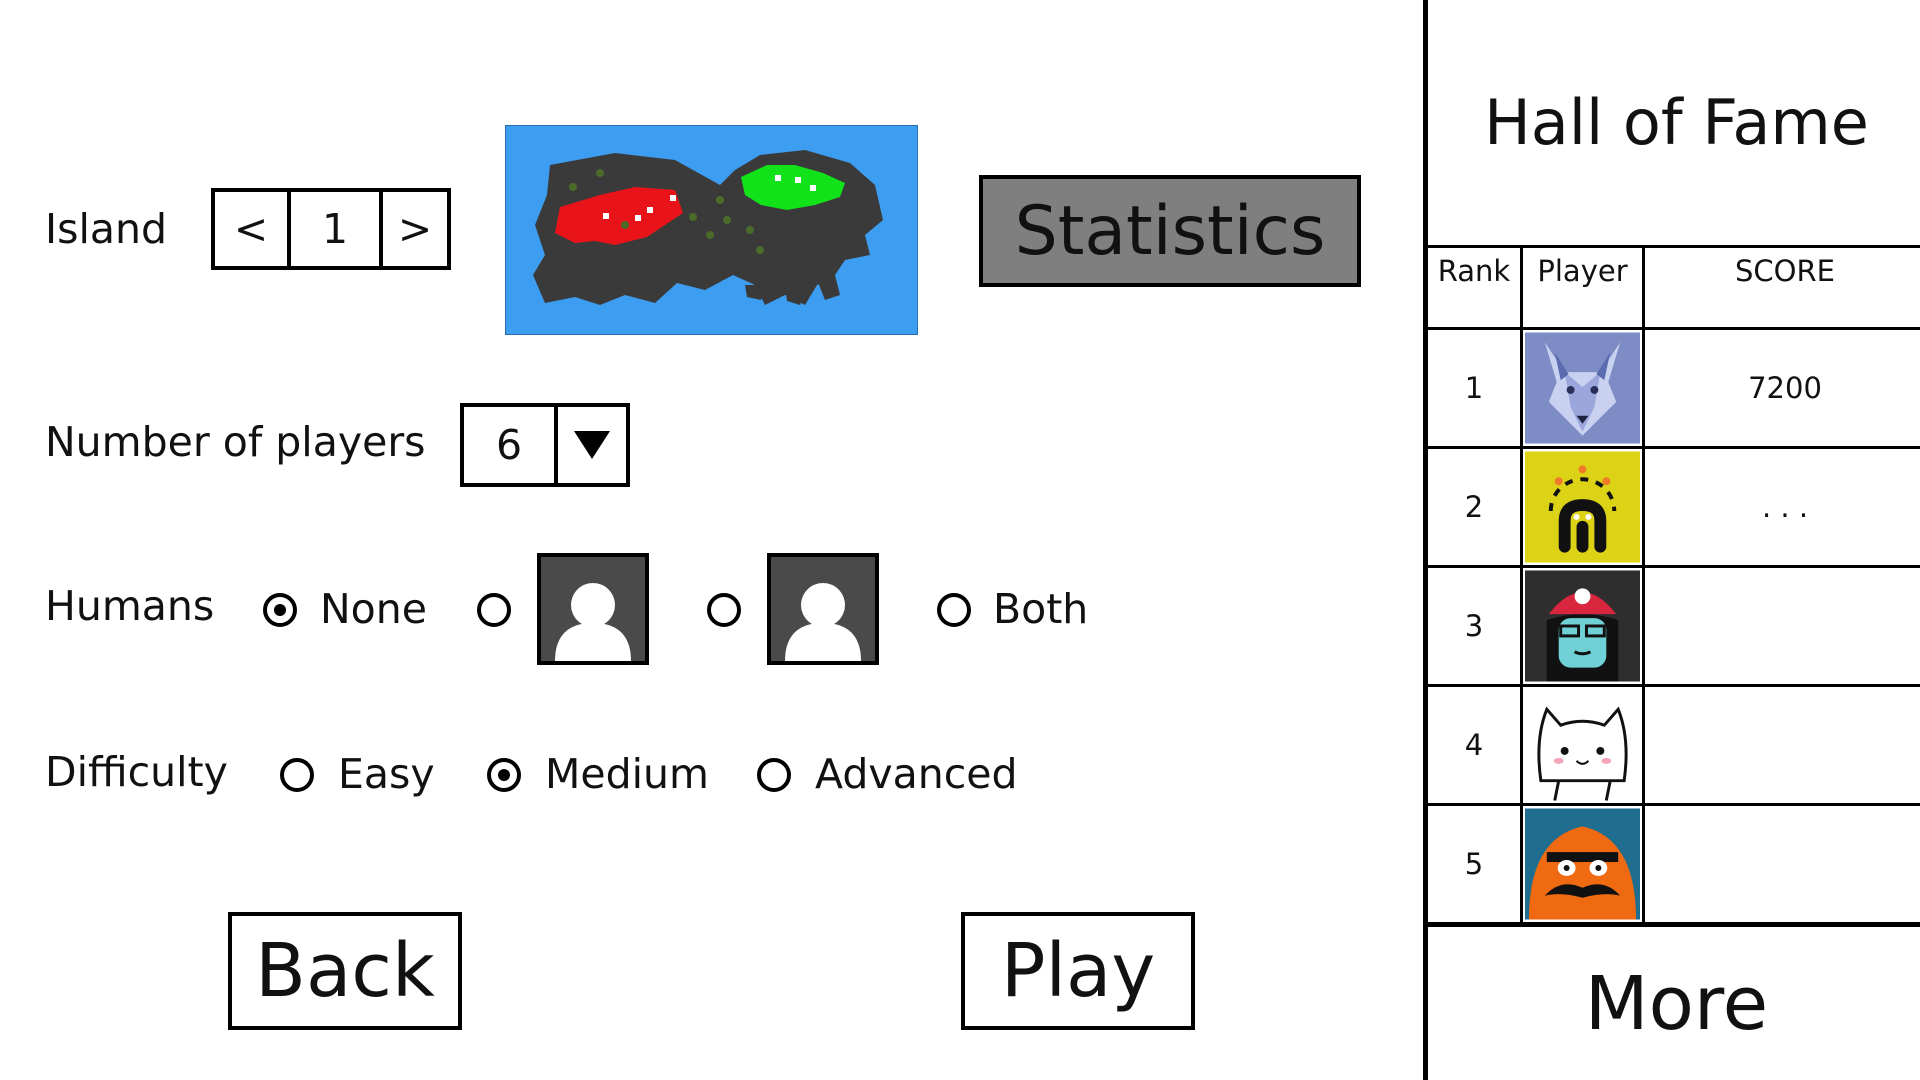 Image resolution: width=1920 pixels, height=1080 pixels. I want to click on table-row: 5, so click(1674, 865).